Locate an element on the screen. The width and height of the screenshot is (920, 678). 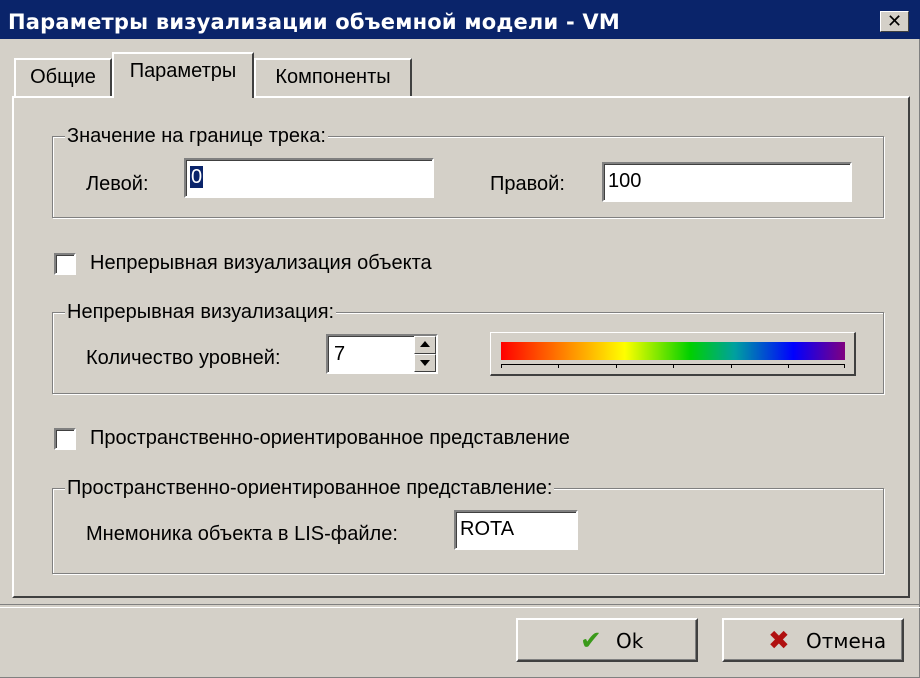
ok-button-label: Ok is located at coordinates (630, 641).